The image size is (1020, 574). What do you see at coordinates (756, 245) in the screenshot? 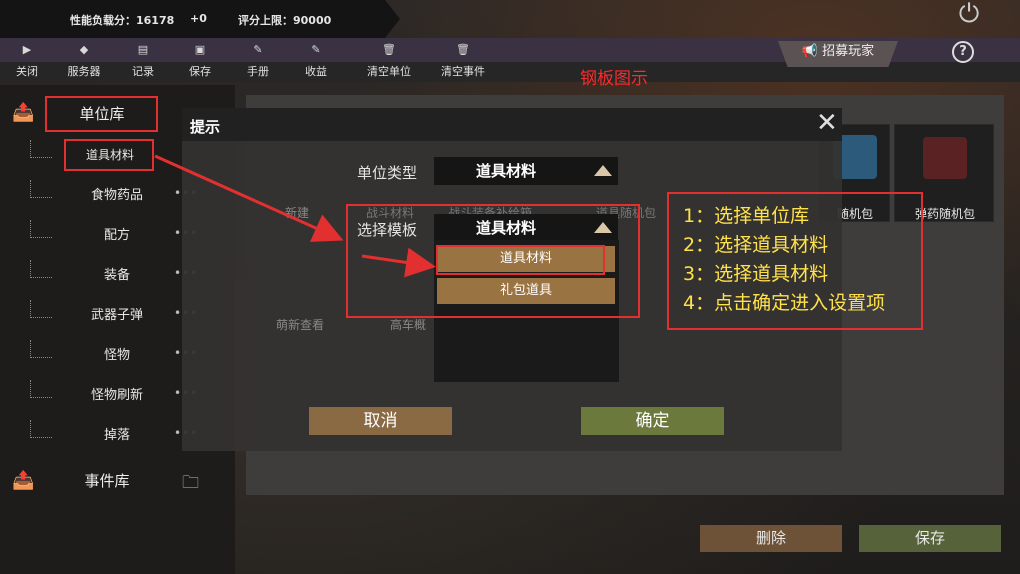
I see `instruction-2: 2：选择道具材料` at bounding box center [756, 245].